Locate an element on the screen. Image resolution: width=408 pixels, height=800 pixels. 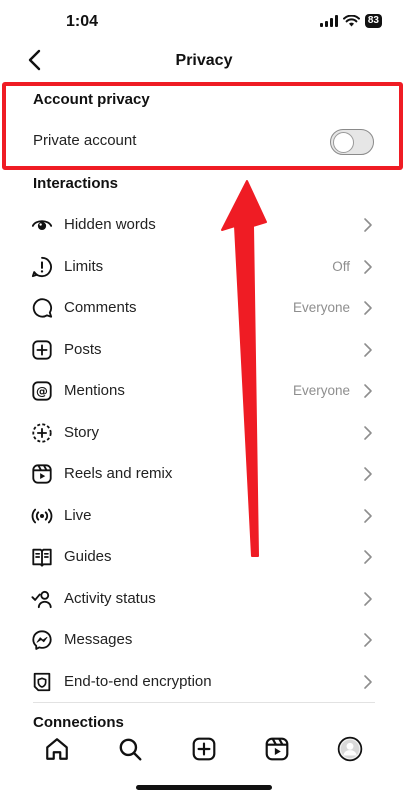
menu-item-label: Guides is located at coordinates (88, 556).